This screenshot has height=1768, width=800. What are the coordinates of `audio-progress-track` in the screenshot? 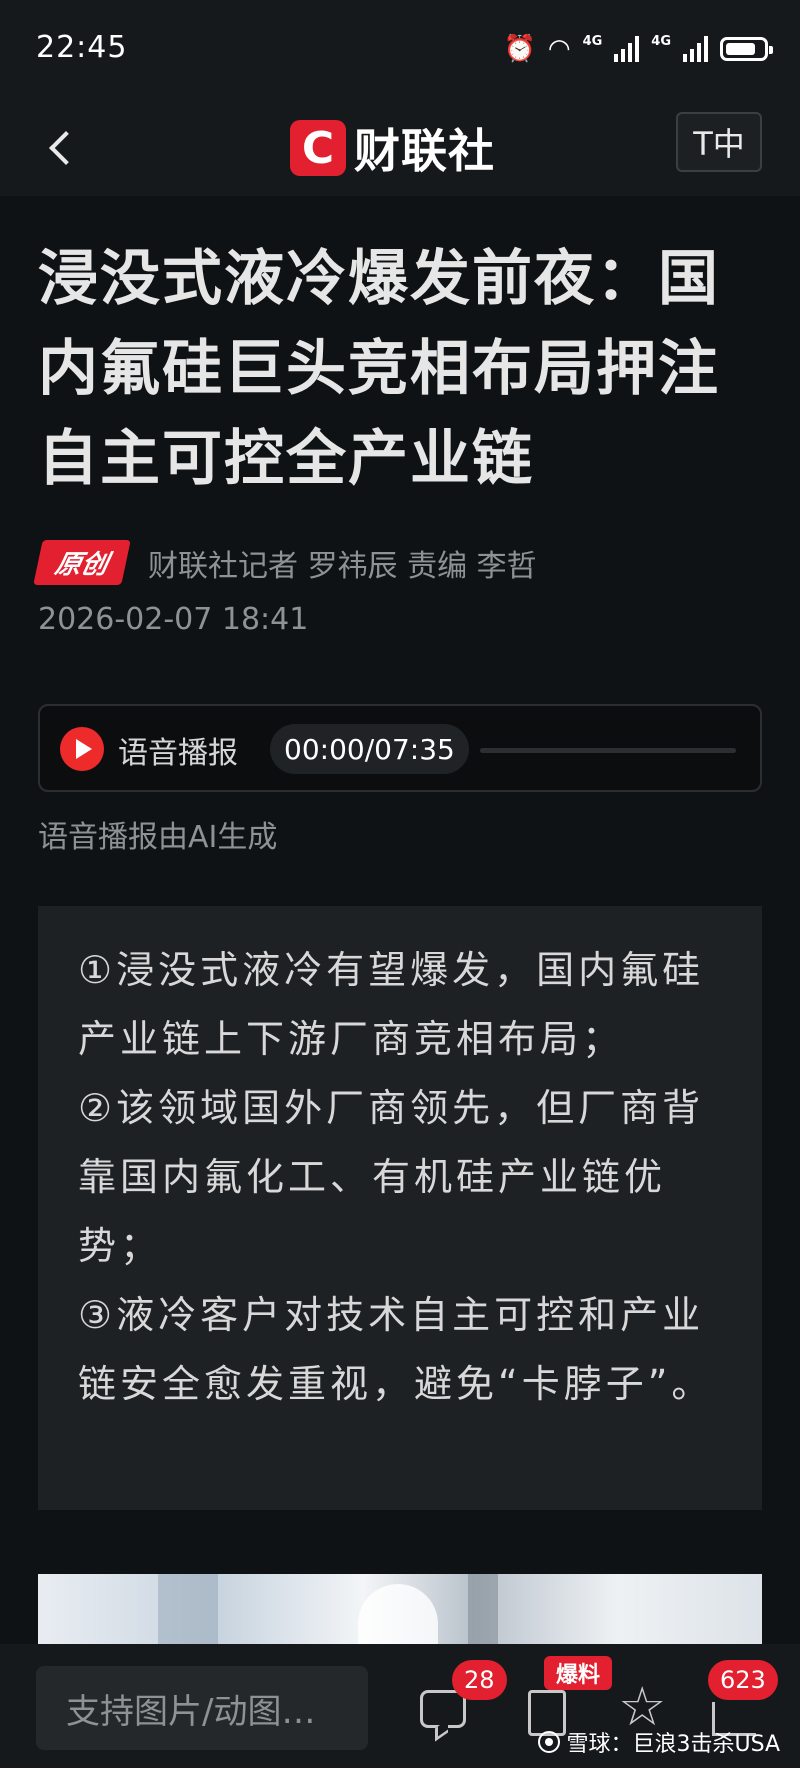 It's located at (608, 750).